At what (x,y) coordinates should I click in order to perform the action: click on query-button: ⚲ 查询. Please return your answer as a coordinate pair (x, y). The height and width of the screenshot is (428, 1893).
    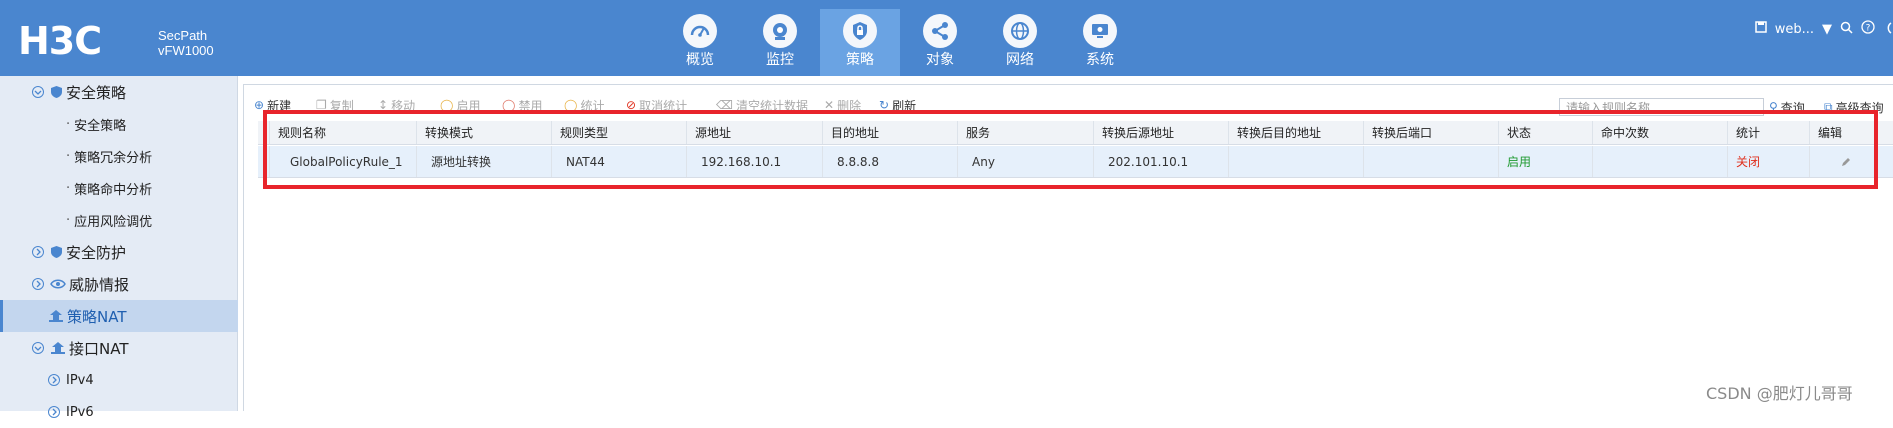
    Looking at the image, I should click on (1787, 107).